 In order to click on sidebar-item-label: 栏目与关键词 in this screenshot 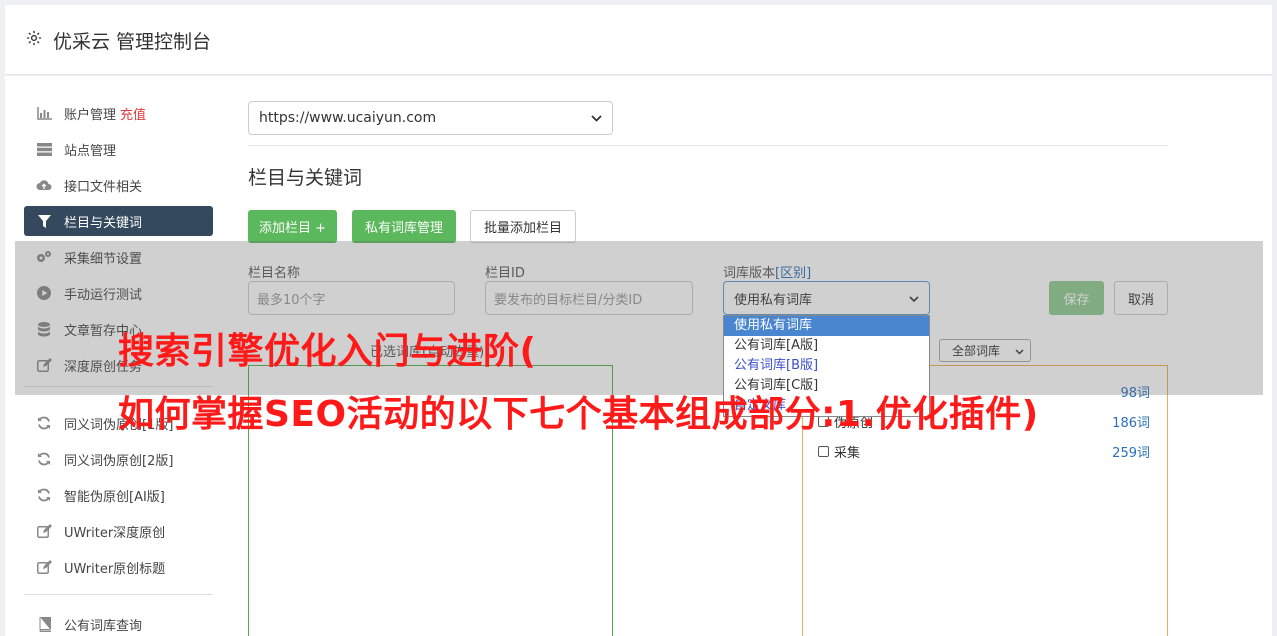, I will do `click(103, 223)`.